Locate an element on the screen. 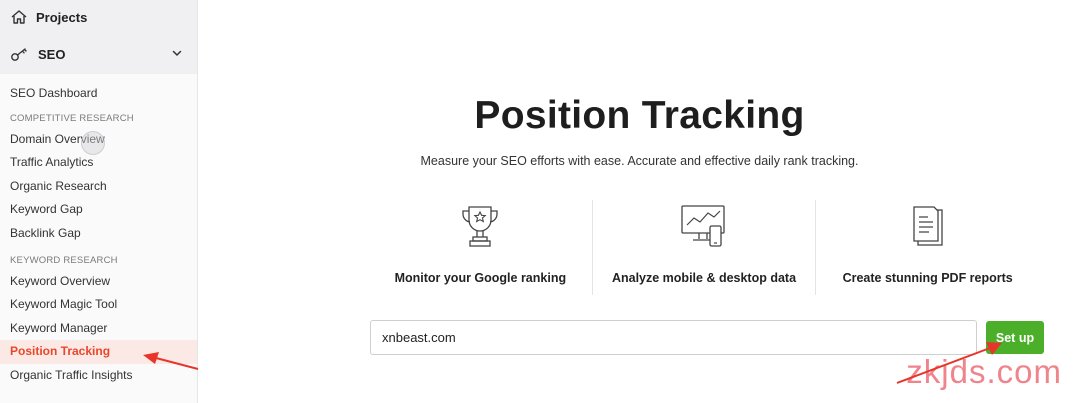 This screenshot has height=403, width=1080. sidebar-item-organic-research: Organic Research is located at coordinates (98, 186).